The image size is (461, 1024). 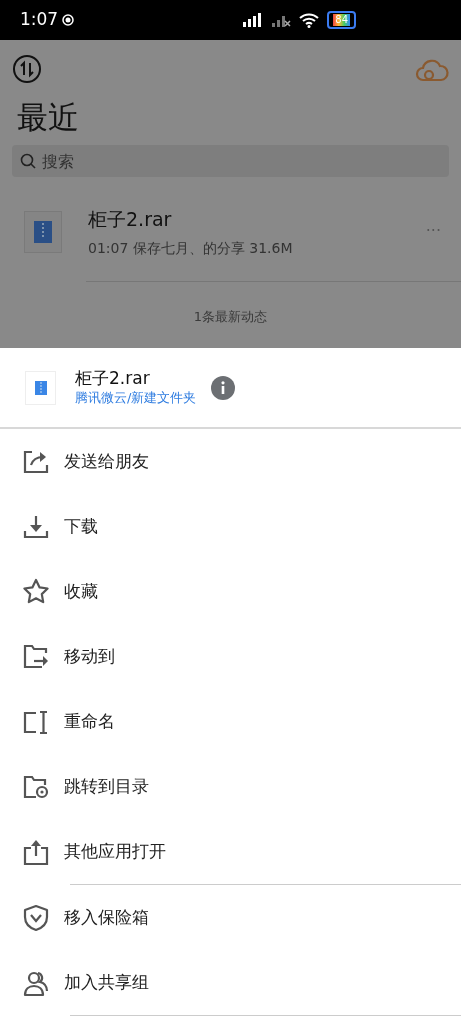 What do you see at coordinates (36, 656) in the screenshot?
I see `move-folder-icon` at bounding box center [36, 656].